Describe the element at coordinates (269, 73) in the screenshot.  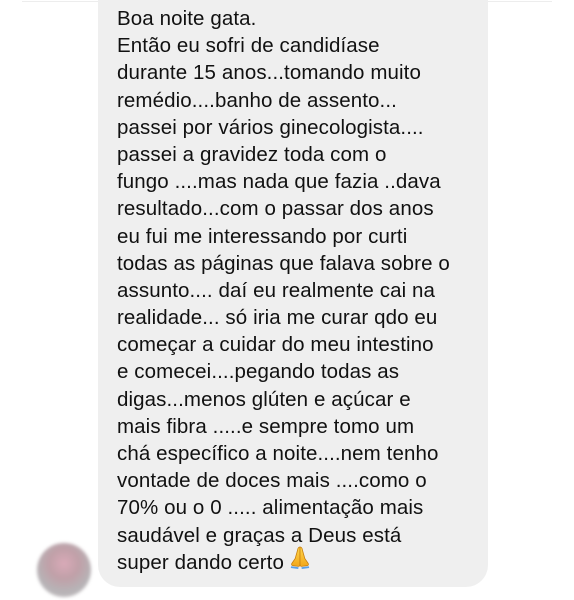
I see `message-line: durante 15 anos...tomando muito` at that location.